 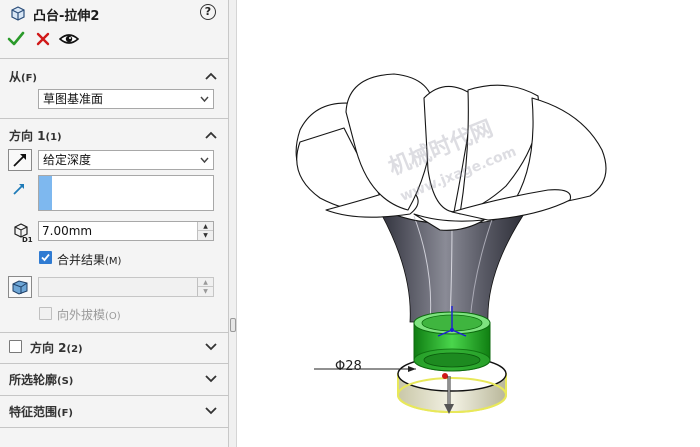 I want to click on feature-scope-title: 特征范围, so click(x=33, y=412).